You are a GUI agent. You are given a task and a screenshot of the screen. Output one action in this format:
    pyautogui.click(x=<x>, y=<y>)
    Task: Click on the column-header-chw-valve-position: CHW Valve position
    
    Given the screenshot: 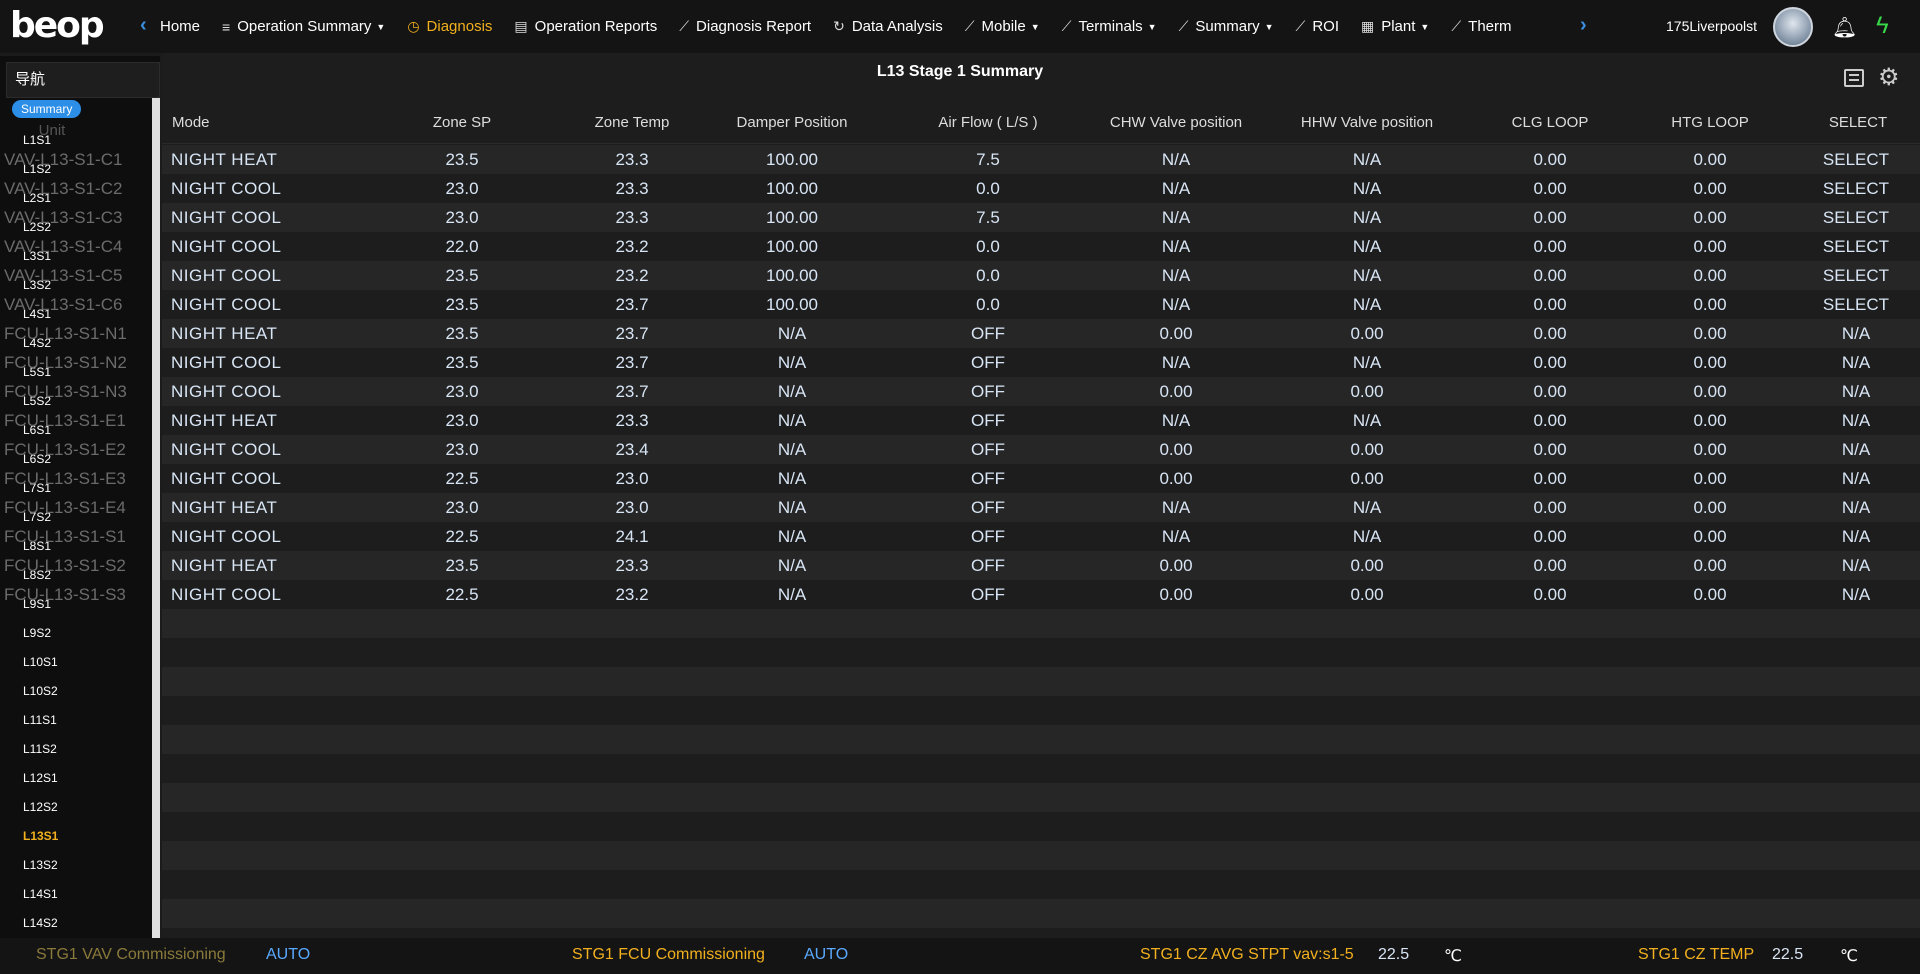 What is the action you would take?
    pyautogui.click(x=1176, y=122)
    